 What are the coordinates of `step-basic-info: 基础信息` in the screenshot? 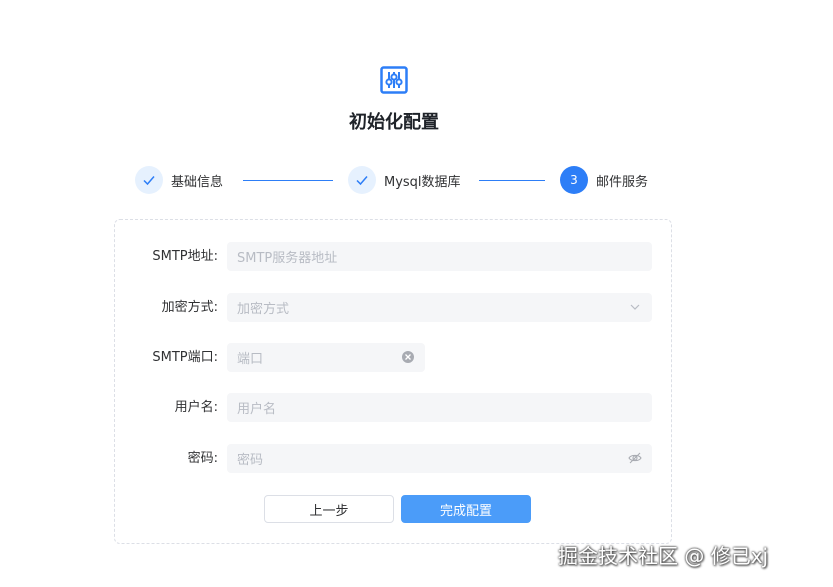 It's located at (179, 180).